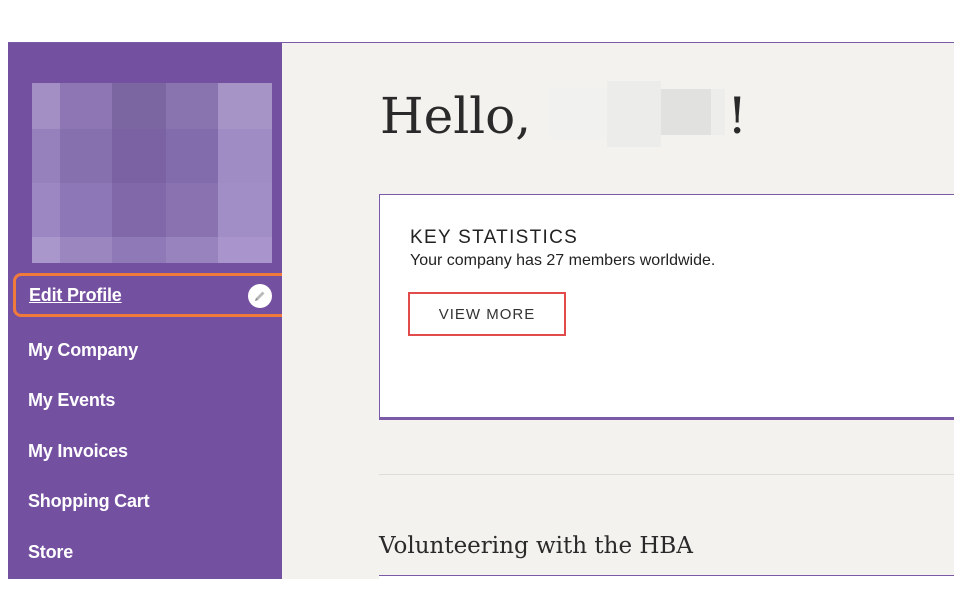  I want to click on sidebar-item-edit-profile: Edit Profile, so click(152, 295).